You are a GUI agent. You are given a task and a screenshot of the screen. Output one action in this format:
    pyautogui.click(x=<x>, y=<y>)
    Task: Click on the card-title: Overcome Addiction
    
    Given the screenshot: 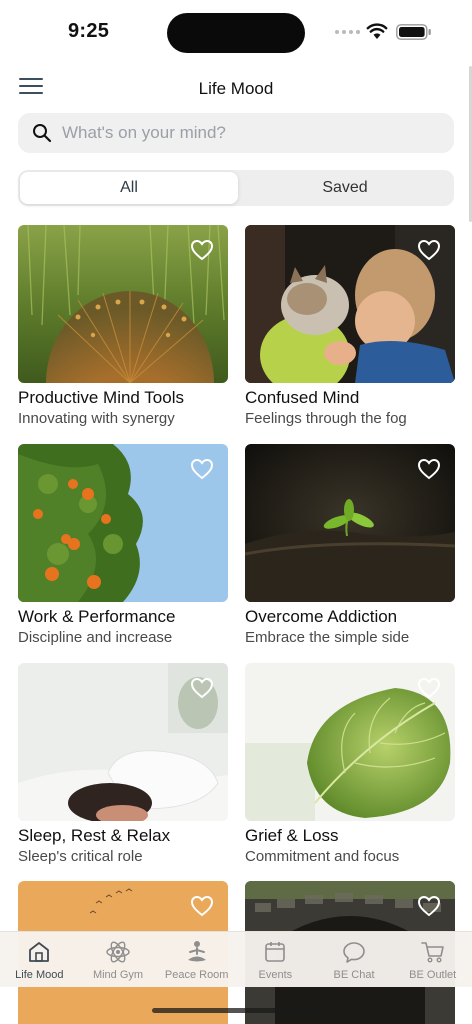 What is the action you would take?
    pyautogui.click(x=321, y=616)
    